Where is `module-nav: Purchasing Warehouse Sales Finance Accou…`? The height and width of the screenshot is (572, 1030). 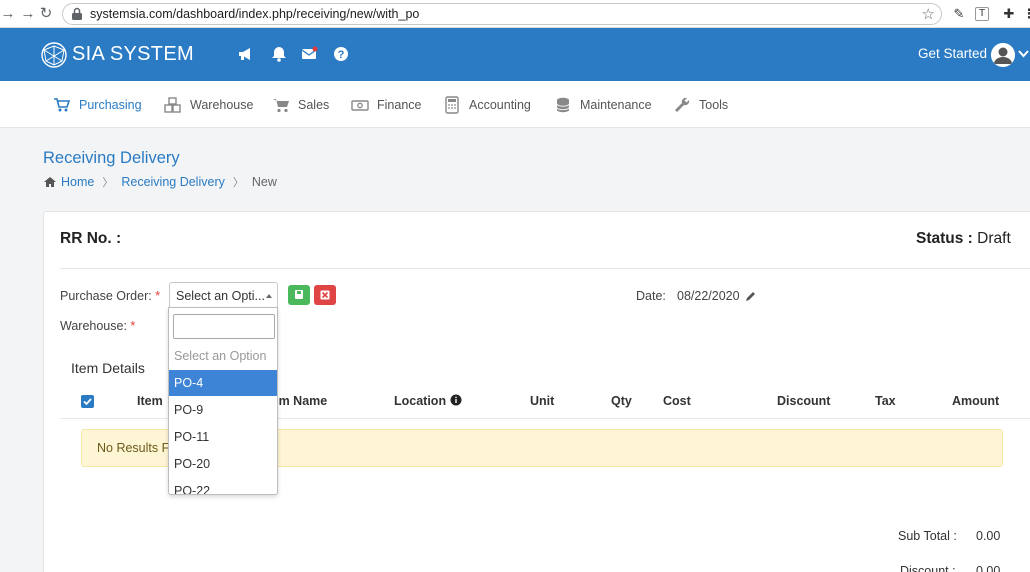
module-nav: Purchasing Warehouse Sales Finance Accou… is located at coordinates (515, 104).